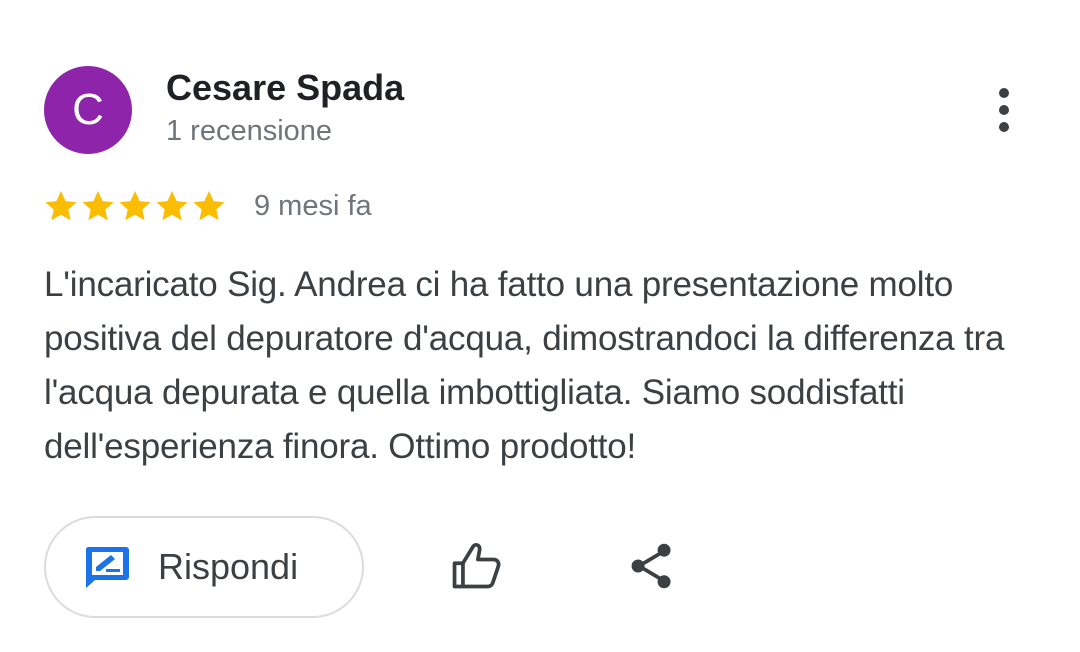  I want to click on share-icon, so click(651, 566).